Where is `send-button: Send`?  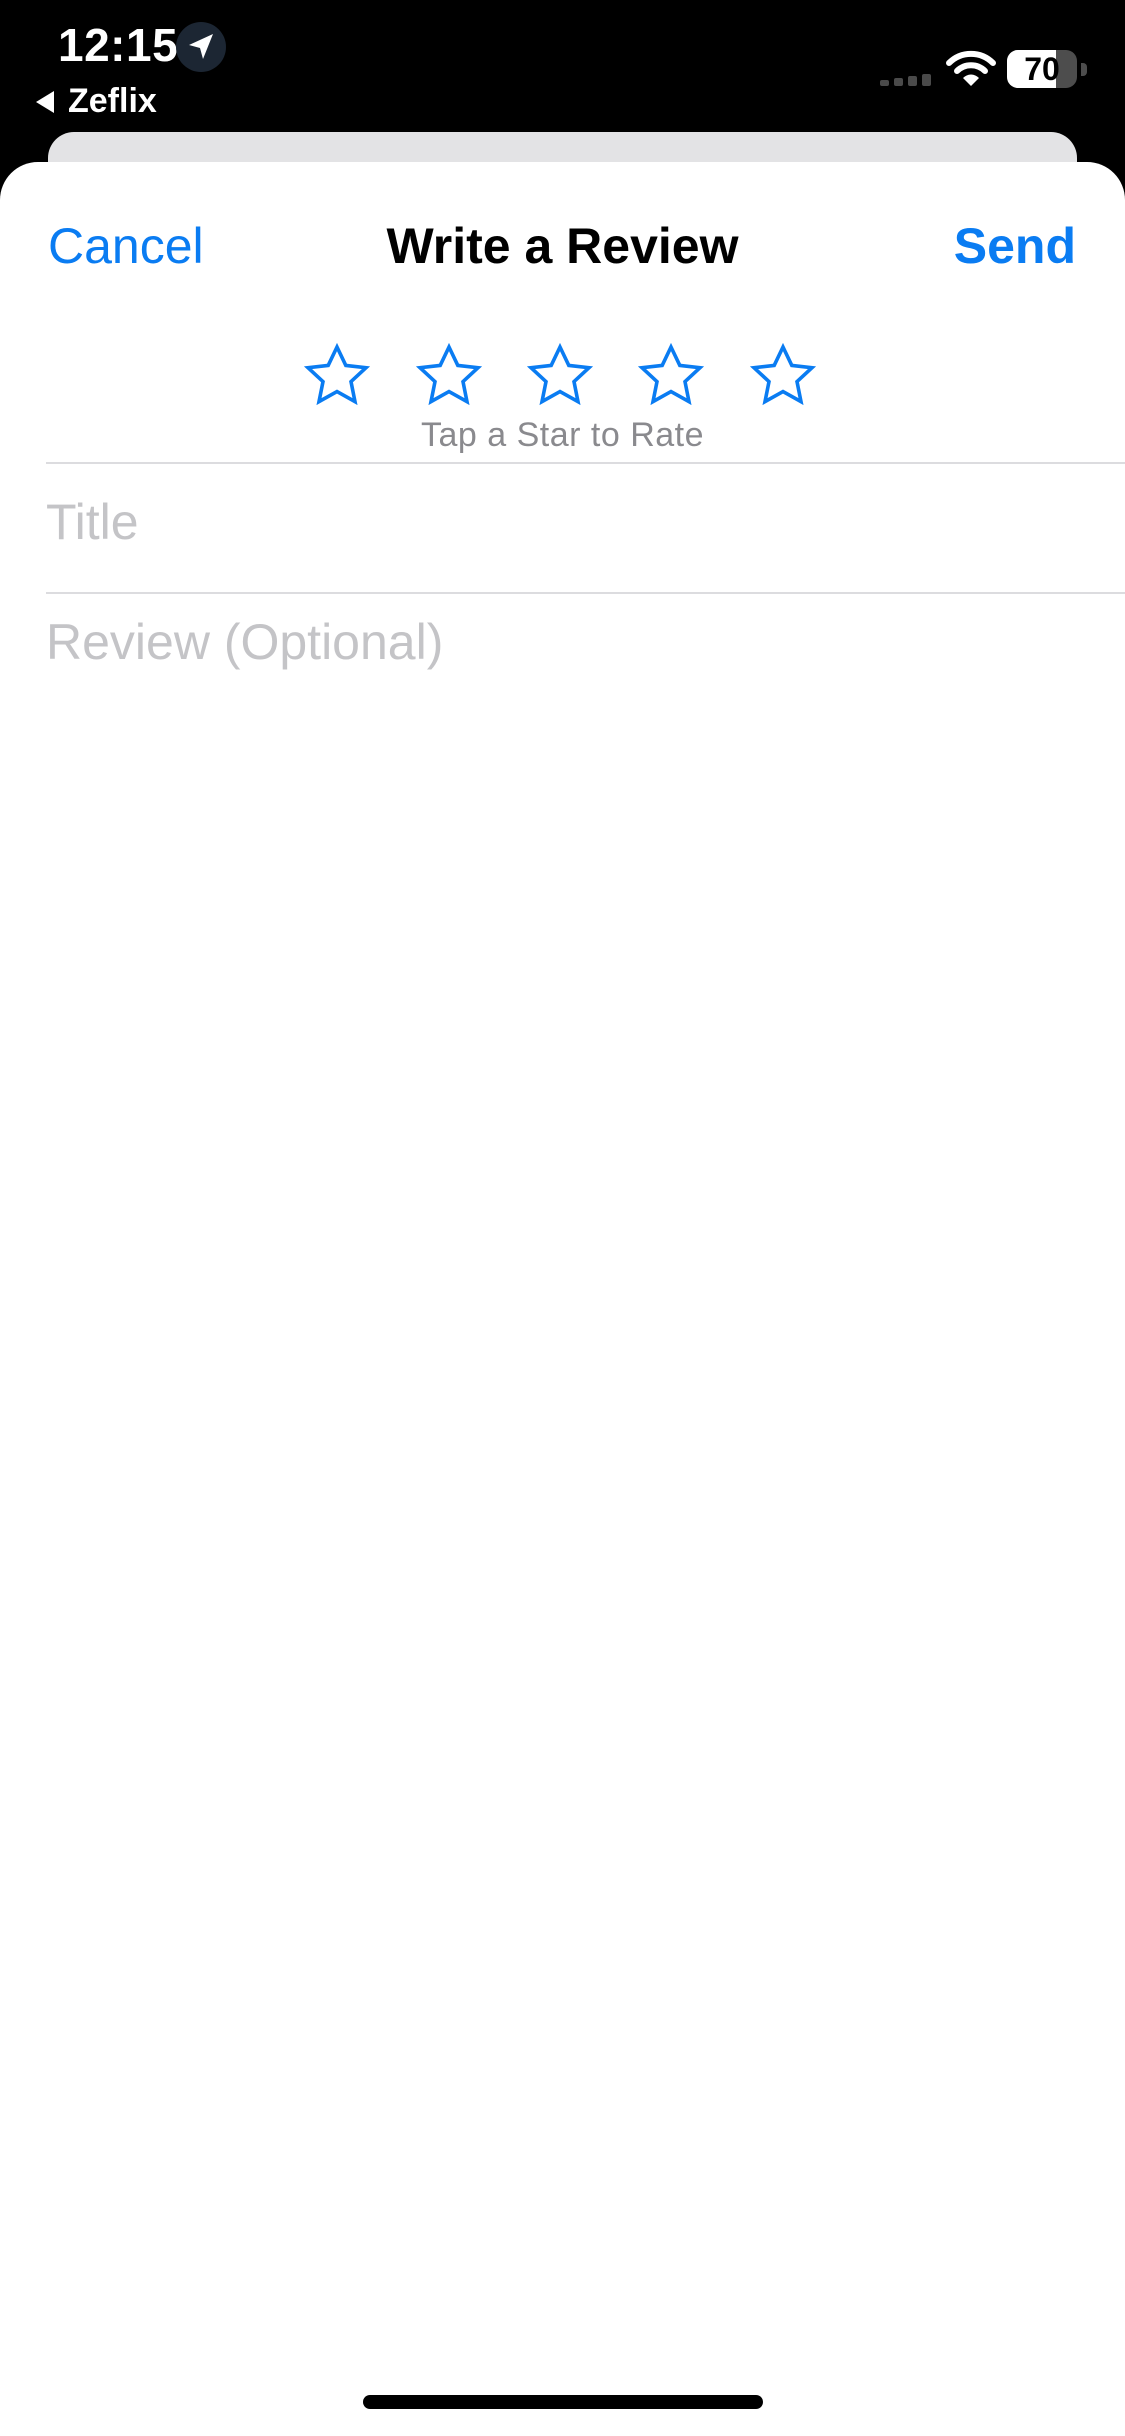 send-button: Send is located at coordinates (1015, 246).